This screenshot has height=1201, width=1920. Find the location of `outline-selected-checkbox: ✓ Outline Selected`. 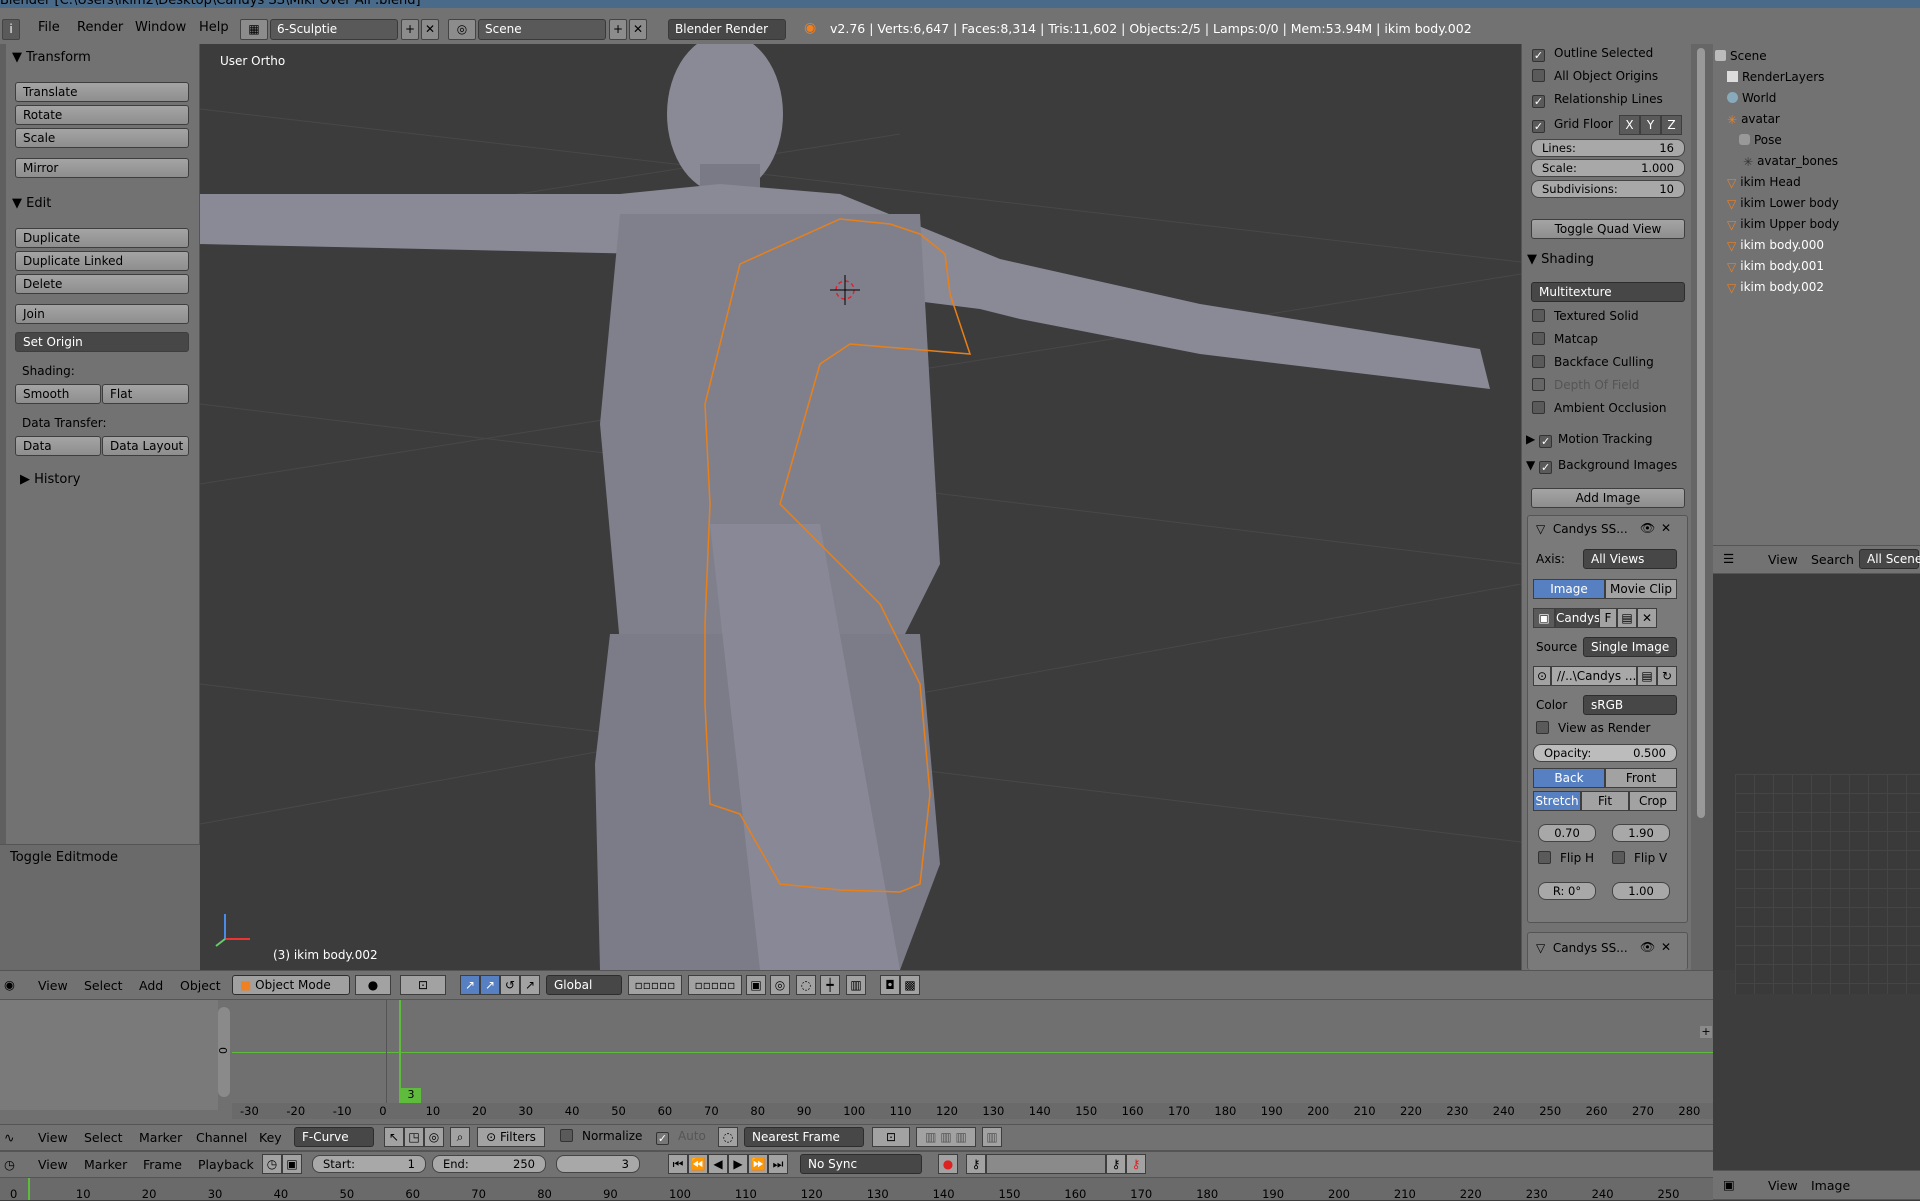

outline-selected-checkbox: ✓ Outline Selected is located at coordinates (1592, 54).